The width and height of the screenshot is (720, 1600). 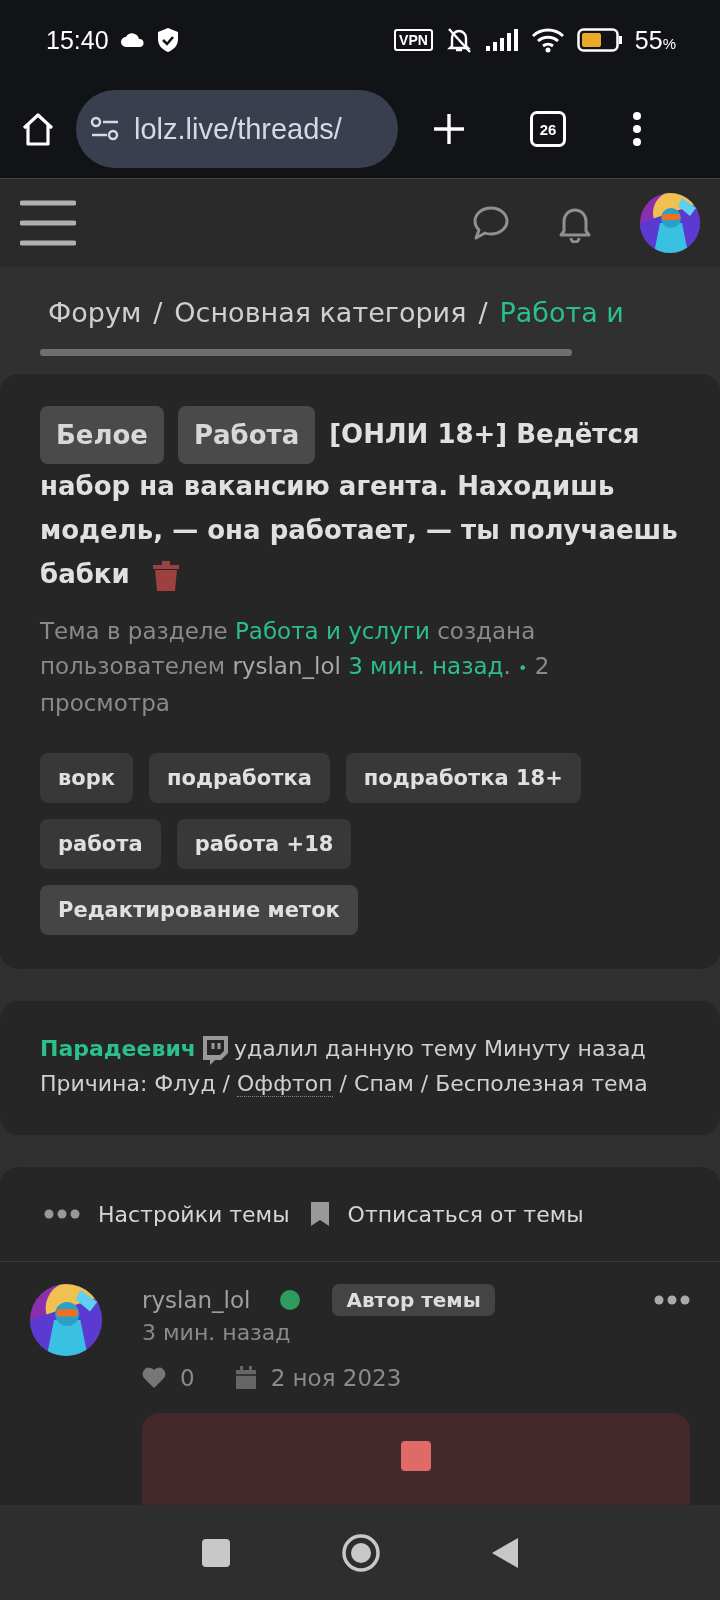 What do you see at coordinates (413, 40) in the screenshot?
I see `vpn-indicator: VPN` at bounding box center [413, 40].